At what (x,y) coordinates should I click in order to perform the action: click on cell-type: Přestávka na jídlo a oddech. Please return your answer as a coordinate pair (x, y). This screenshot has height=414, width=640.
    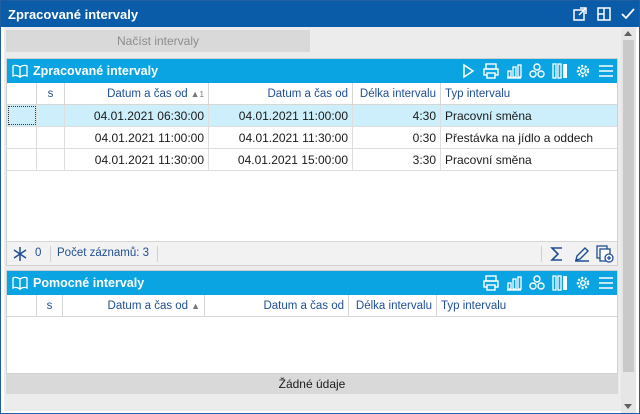
    Looking at the image, I should click on (529, 138).